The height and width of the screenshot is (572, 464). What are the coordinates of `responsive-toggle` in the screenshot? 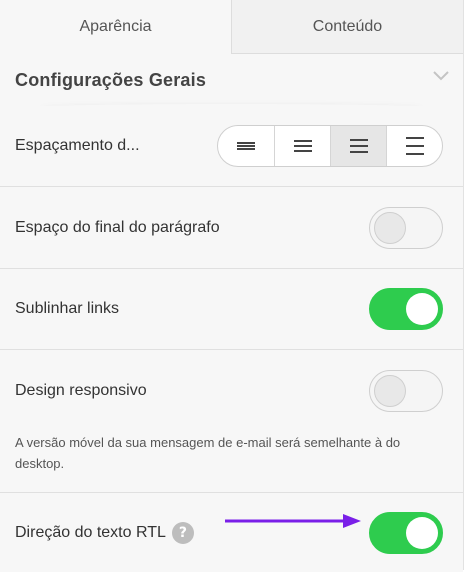 It's located at (406, 391).